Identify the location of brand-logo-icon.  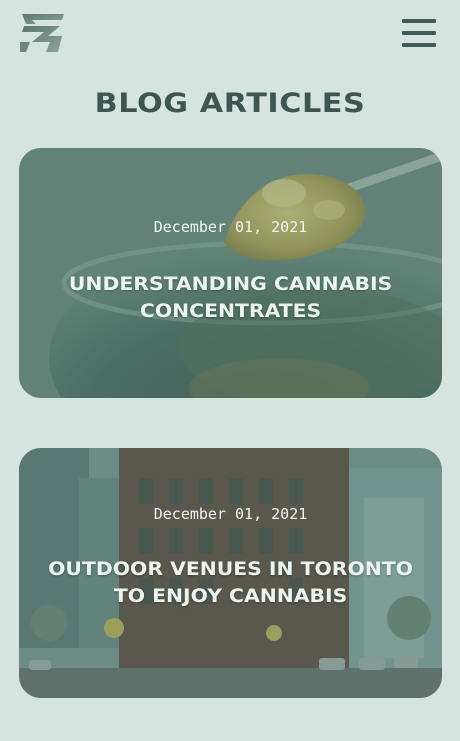
(42, 33).